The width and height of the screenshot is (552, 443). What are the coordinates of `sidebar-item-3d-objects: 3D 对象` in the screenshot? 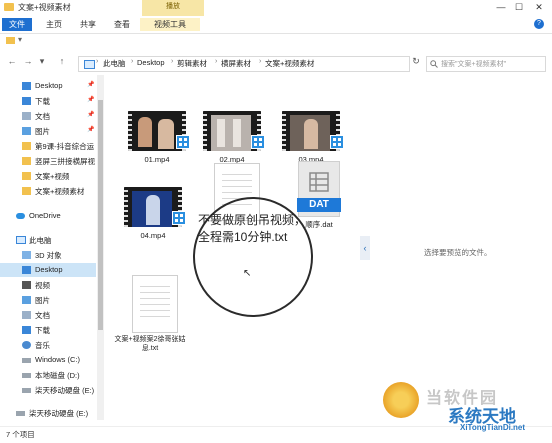 It's located at (48, 255).